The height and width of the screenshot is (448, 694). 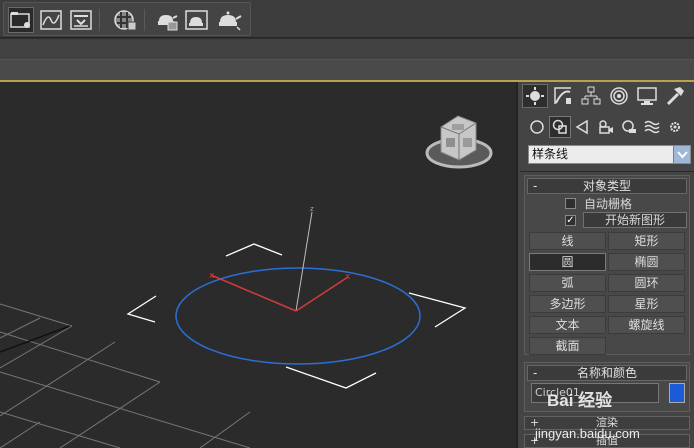 I want to click on hierarchy-tab, so click(x=591, y=96).